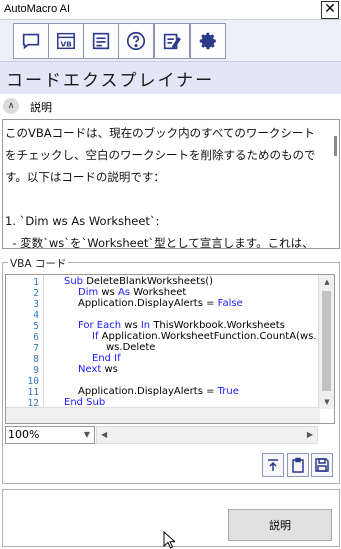  Describe the element at coordinates (125, 292) in the screenshot. I see `code-token: As` at that location.